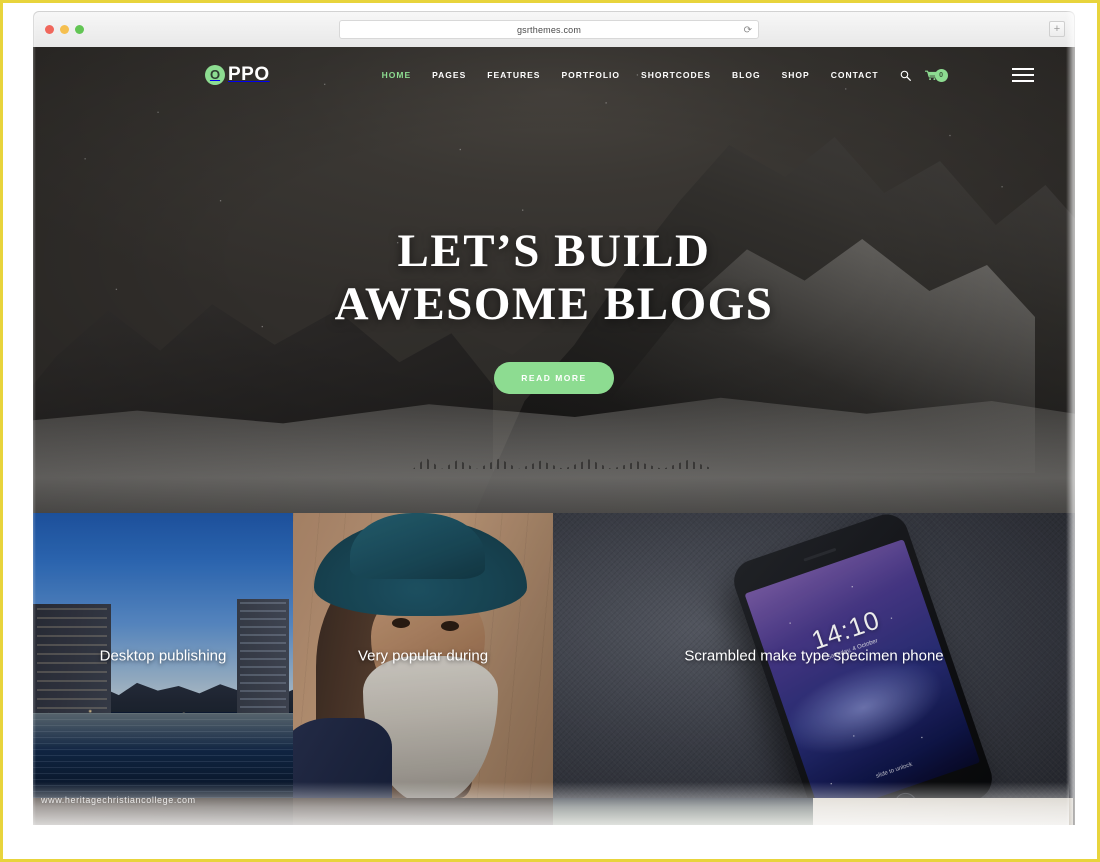 This screenshot has height=862, width=1100. I want to click on nav-tools: 0, so click(924, 75).